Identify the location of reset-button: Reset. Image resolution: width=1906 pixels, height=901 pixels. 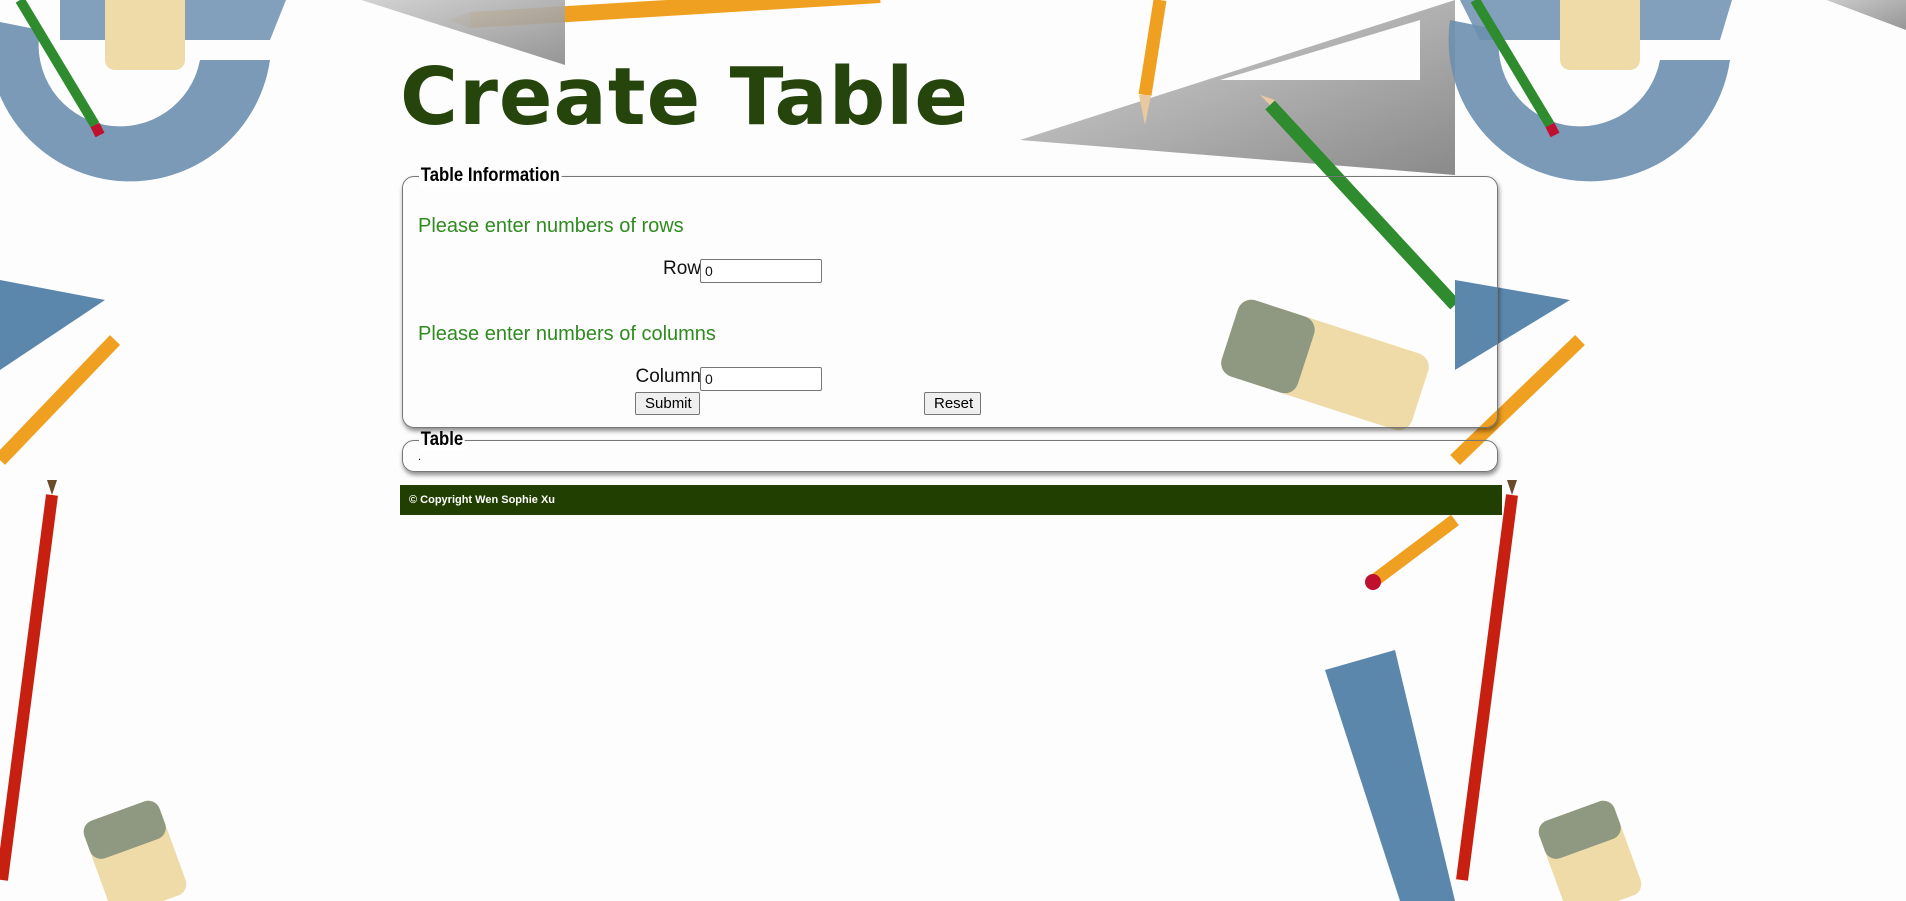
(952, 403).